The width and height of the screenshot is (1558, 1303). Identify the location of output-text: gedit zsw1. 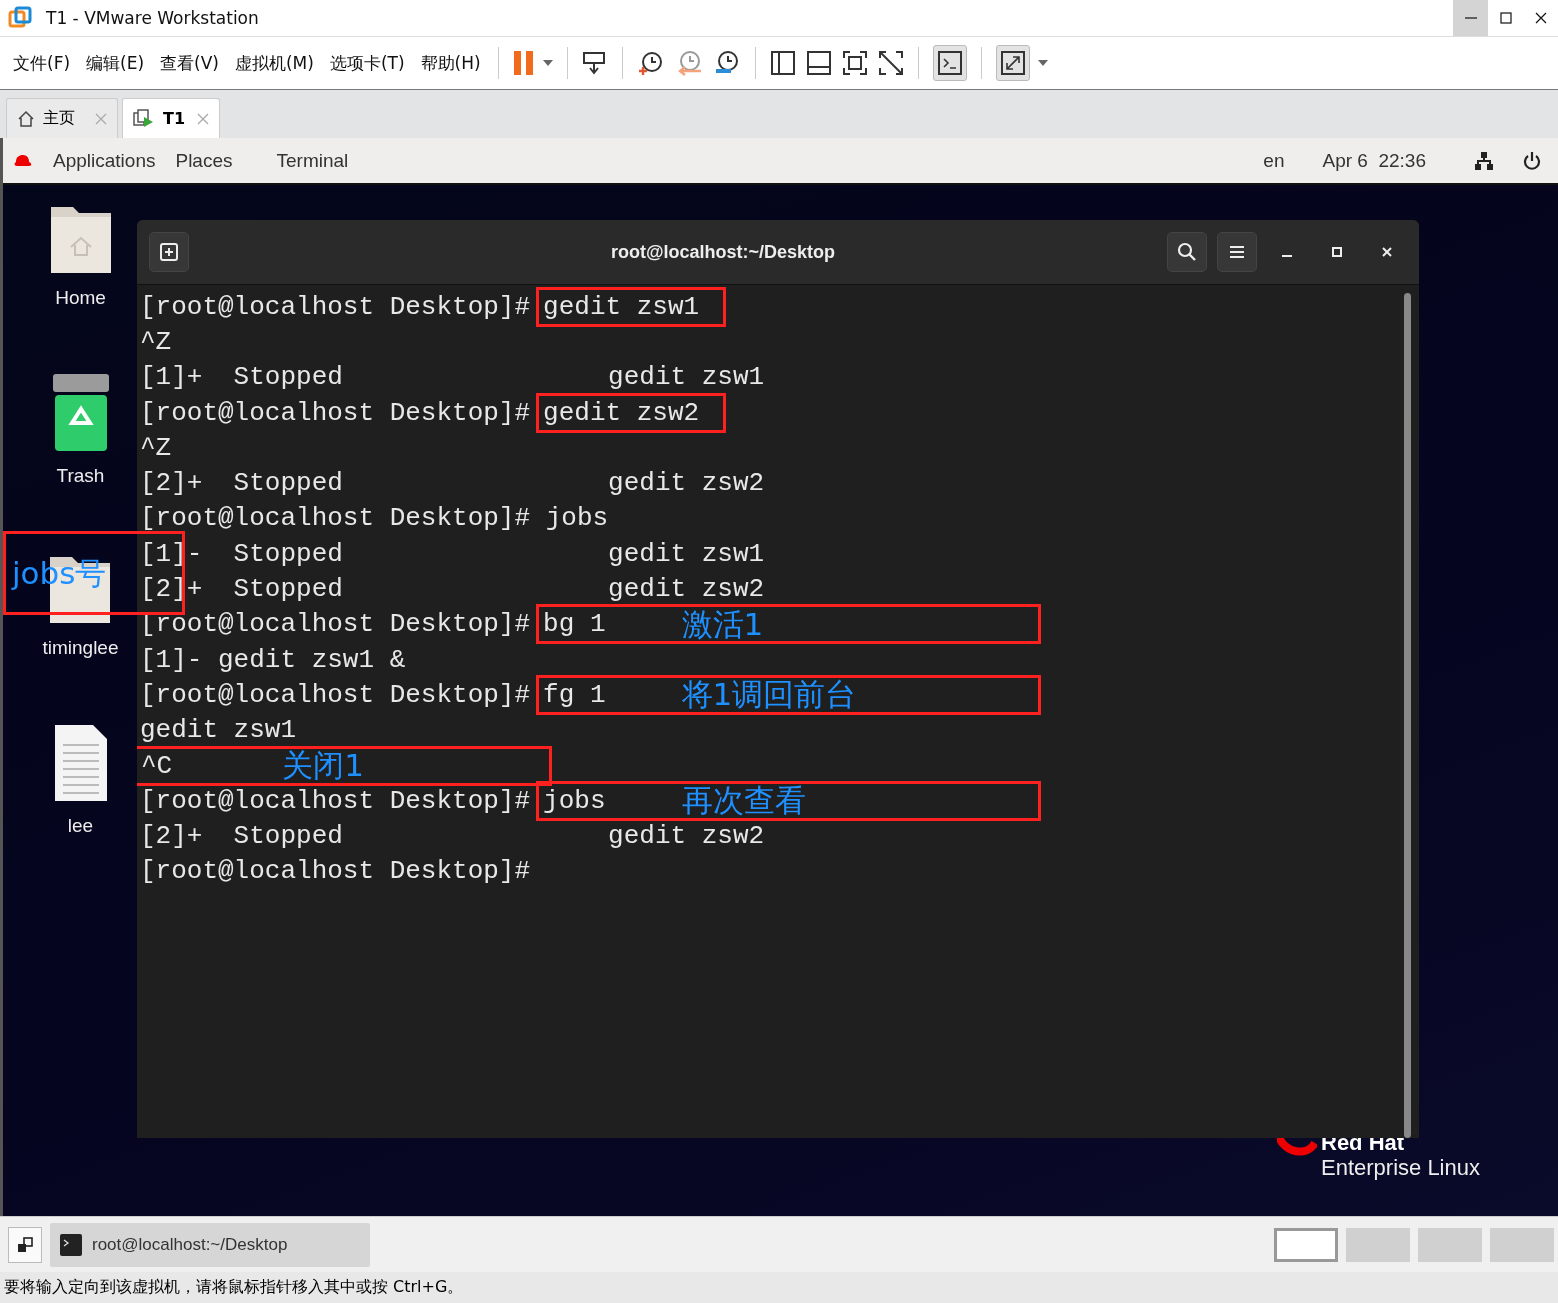
(218, 730).